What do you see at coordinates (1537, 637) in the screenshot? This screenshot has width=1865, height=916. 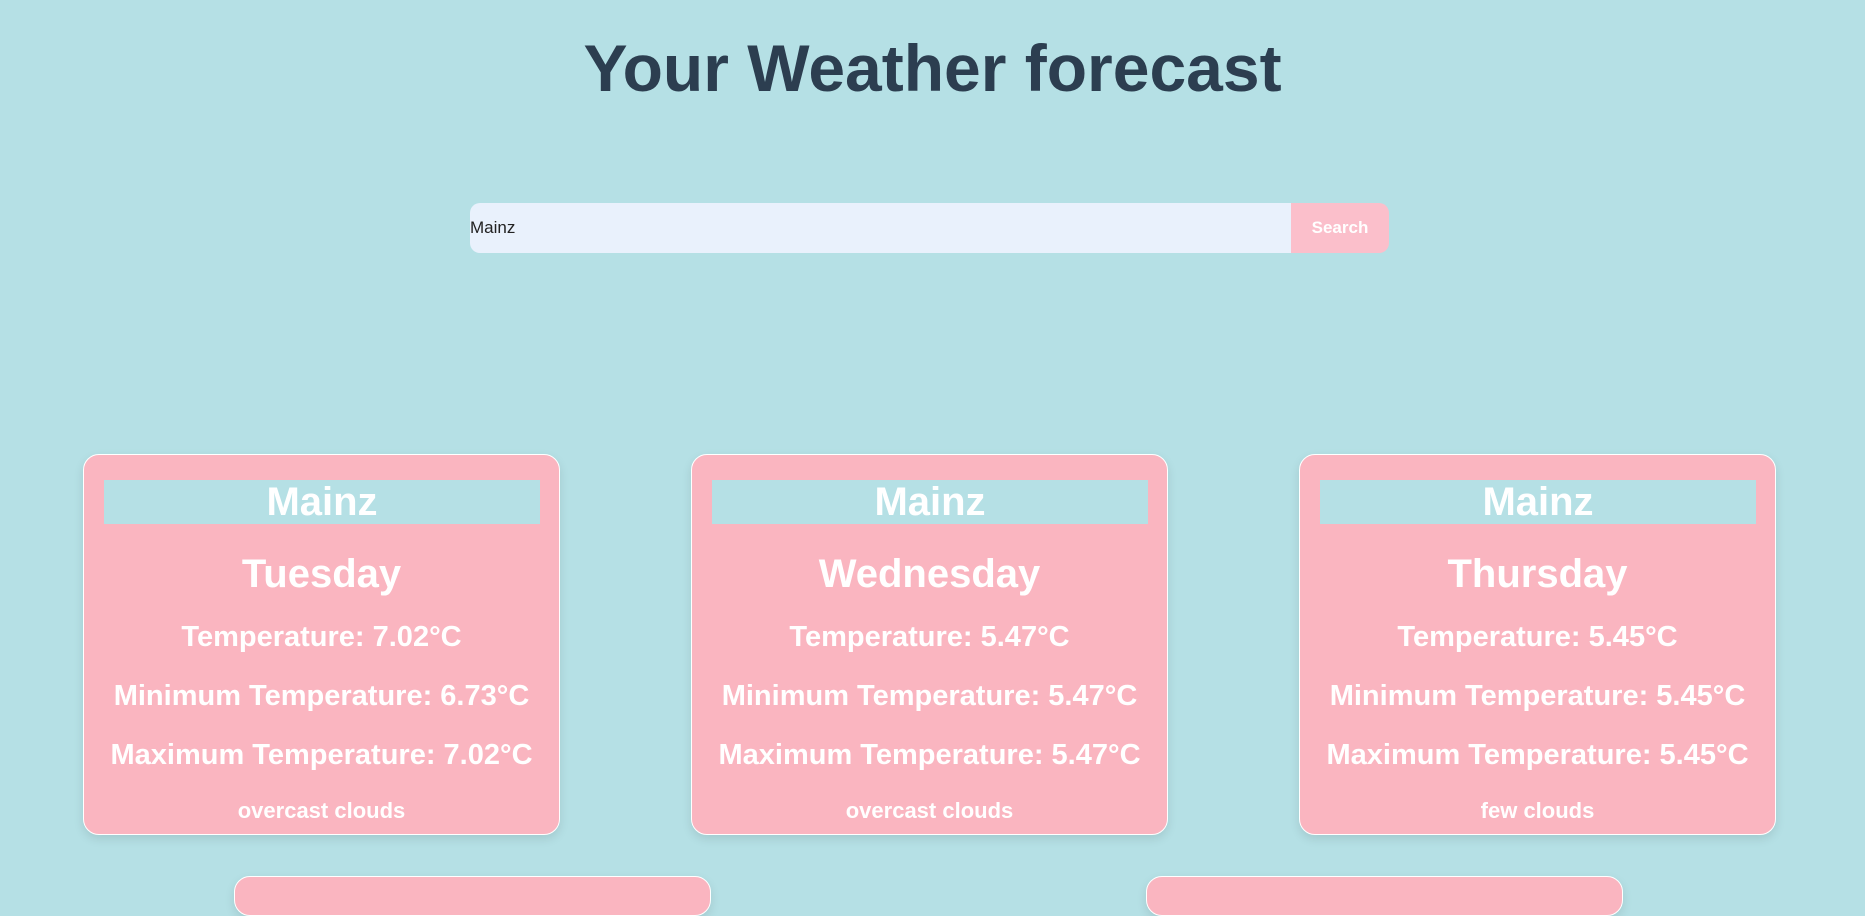 I see `forecast-temperature: Temperature: 5.45°C` at bounding box center [1537, 637].